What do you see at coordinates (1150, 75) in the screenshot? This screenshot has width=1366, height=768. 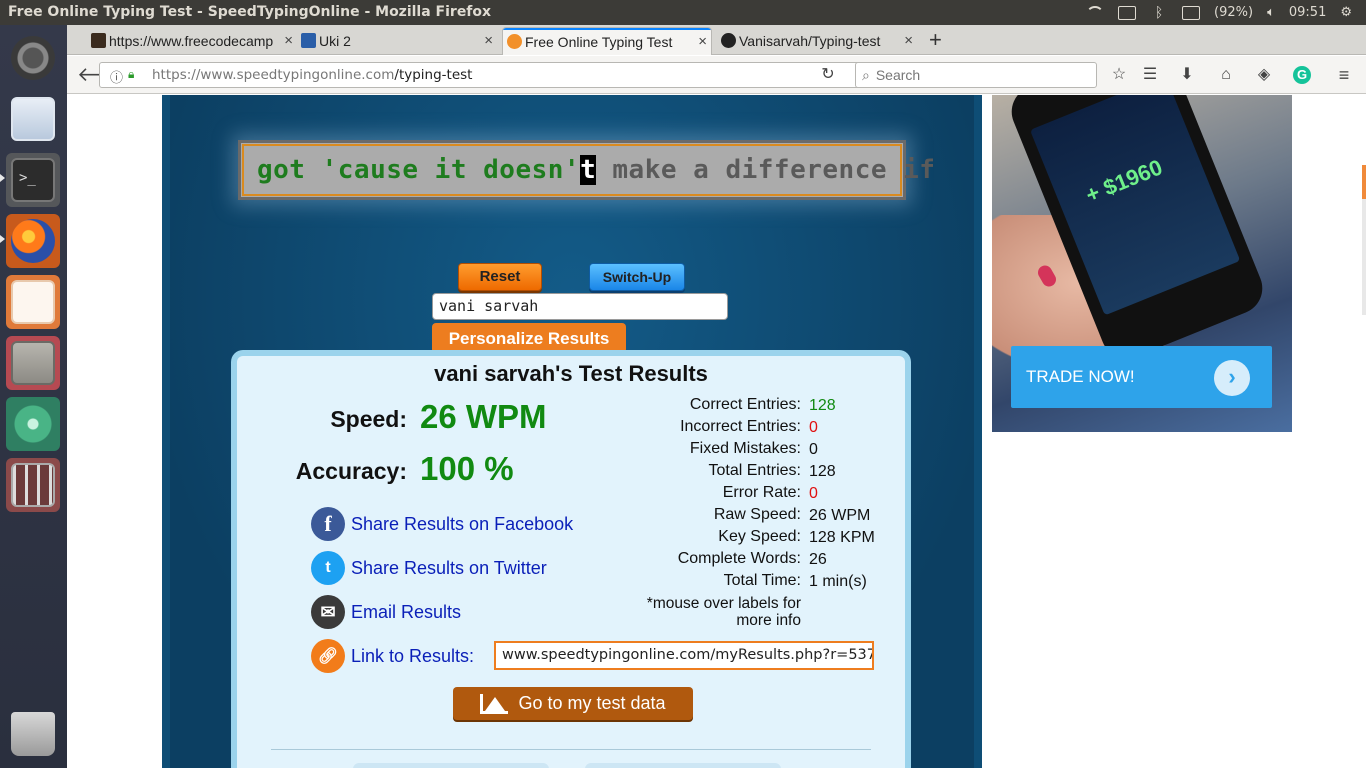 I see `reading-list-icon: ☰` at bounding box center [1150, 75].